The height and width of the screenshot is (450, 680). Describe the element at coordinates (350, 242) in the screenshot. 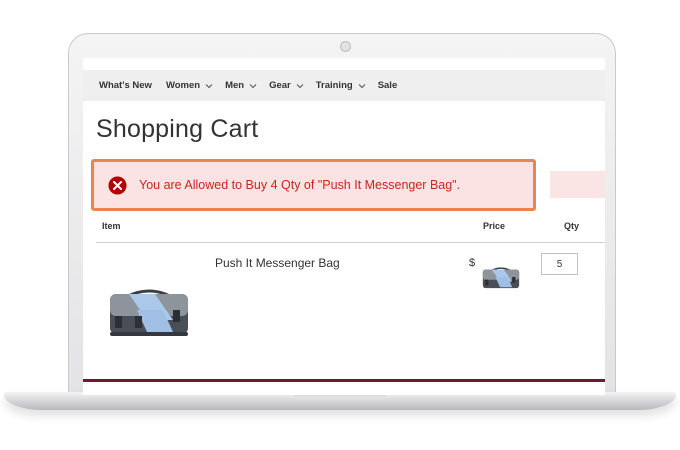

I see `table-divider` at that location.